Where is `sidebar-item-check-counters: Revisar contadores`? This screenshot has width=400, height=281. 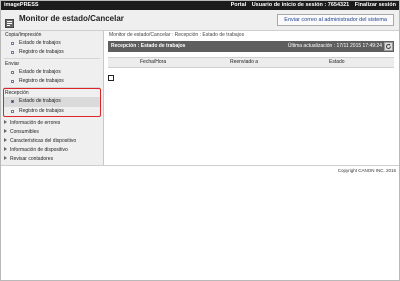 sidebar-item-check-counters: Revisar contadores is located at coordinates (28, 159).